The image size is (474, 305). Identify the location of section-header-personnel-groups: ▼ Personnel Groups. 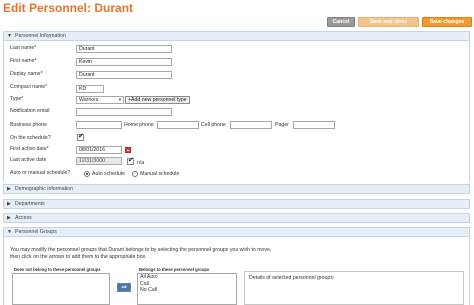
(236, 232).